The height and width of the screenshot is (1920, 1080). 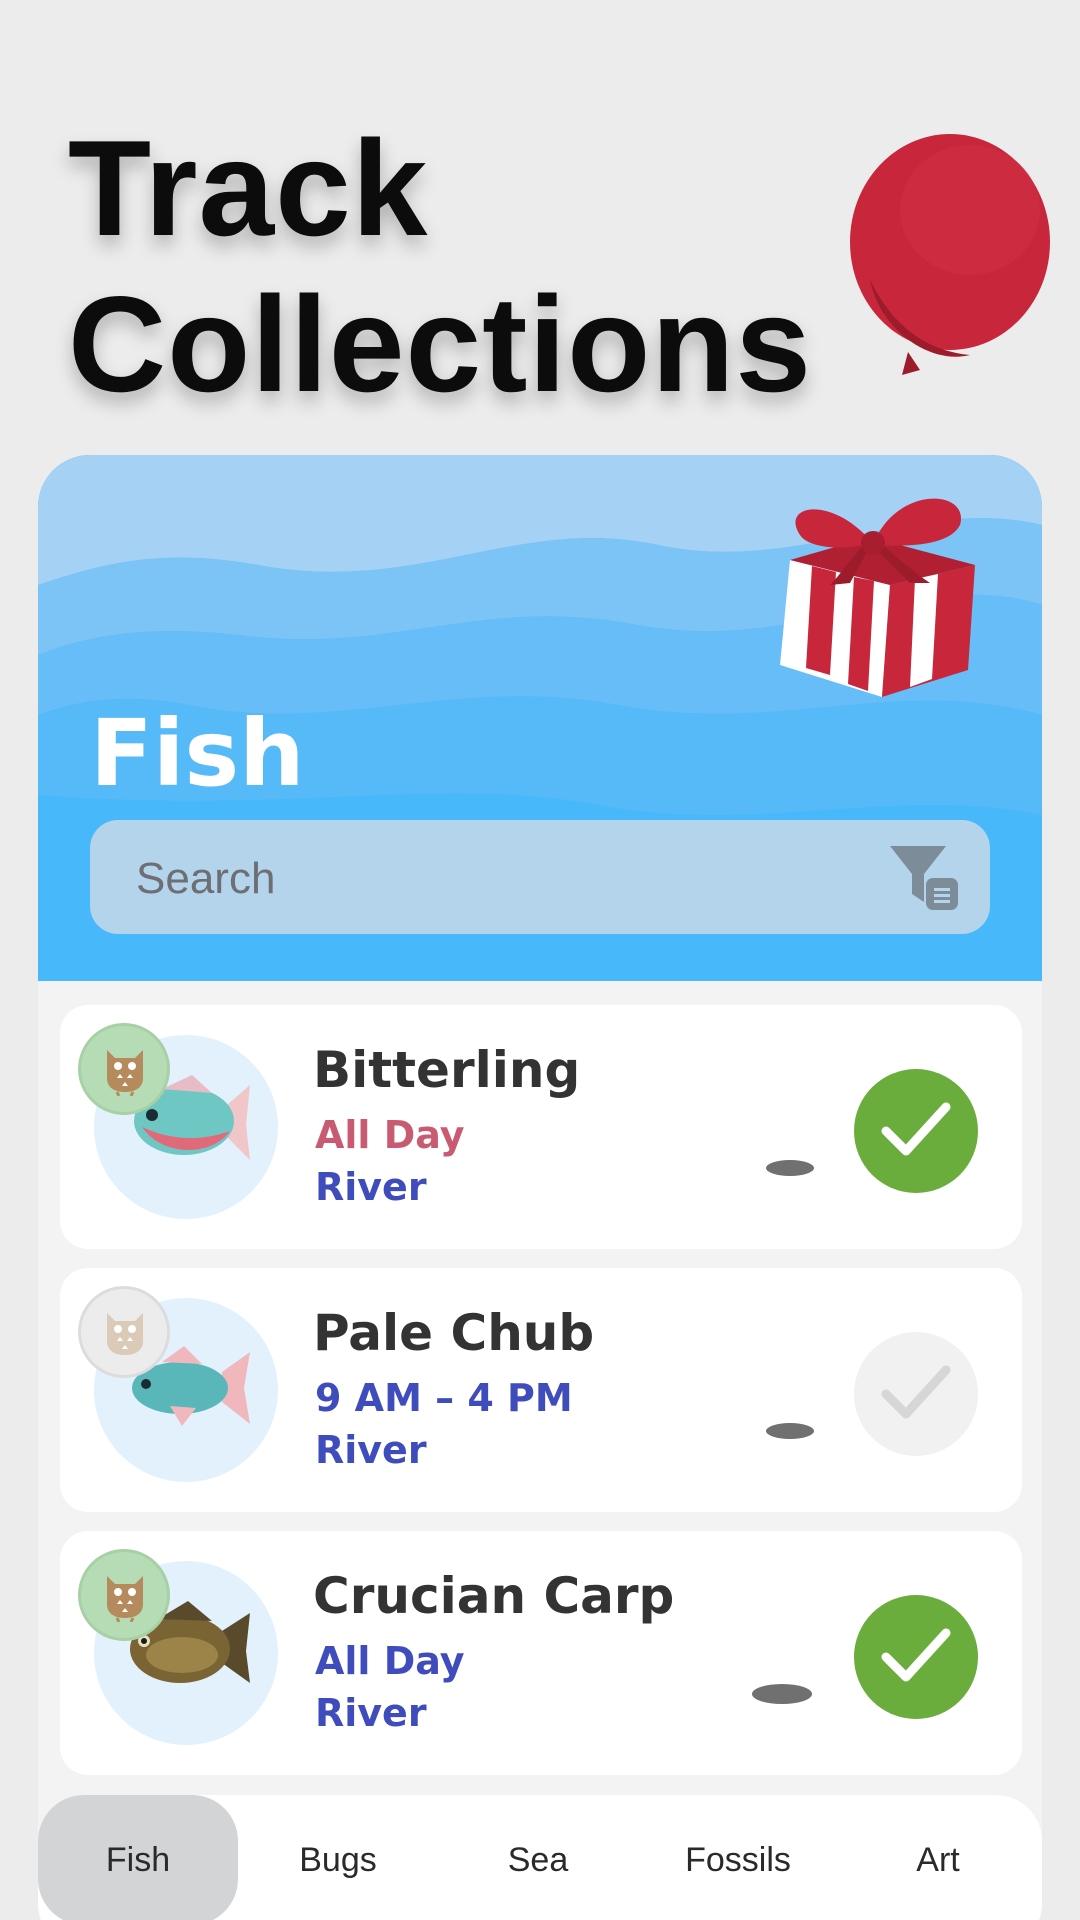 What do you see at coordinates (444, 1398) in the screenshot?
I see `fish-time: 9 AM – 4 PM` at bounding box center [444, 1398].